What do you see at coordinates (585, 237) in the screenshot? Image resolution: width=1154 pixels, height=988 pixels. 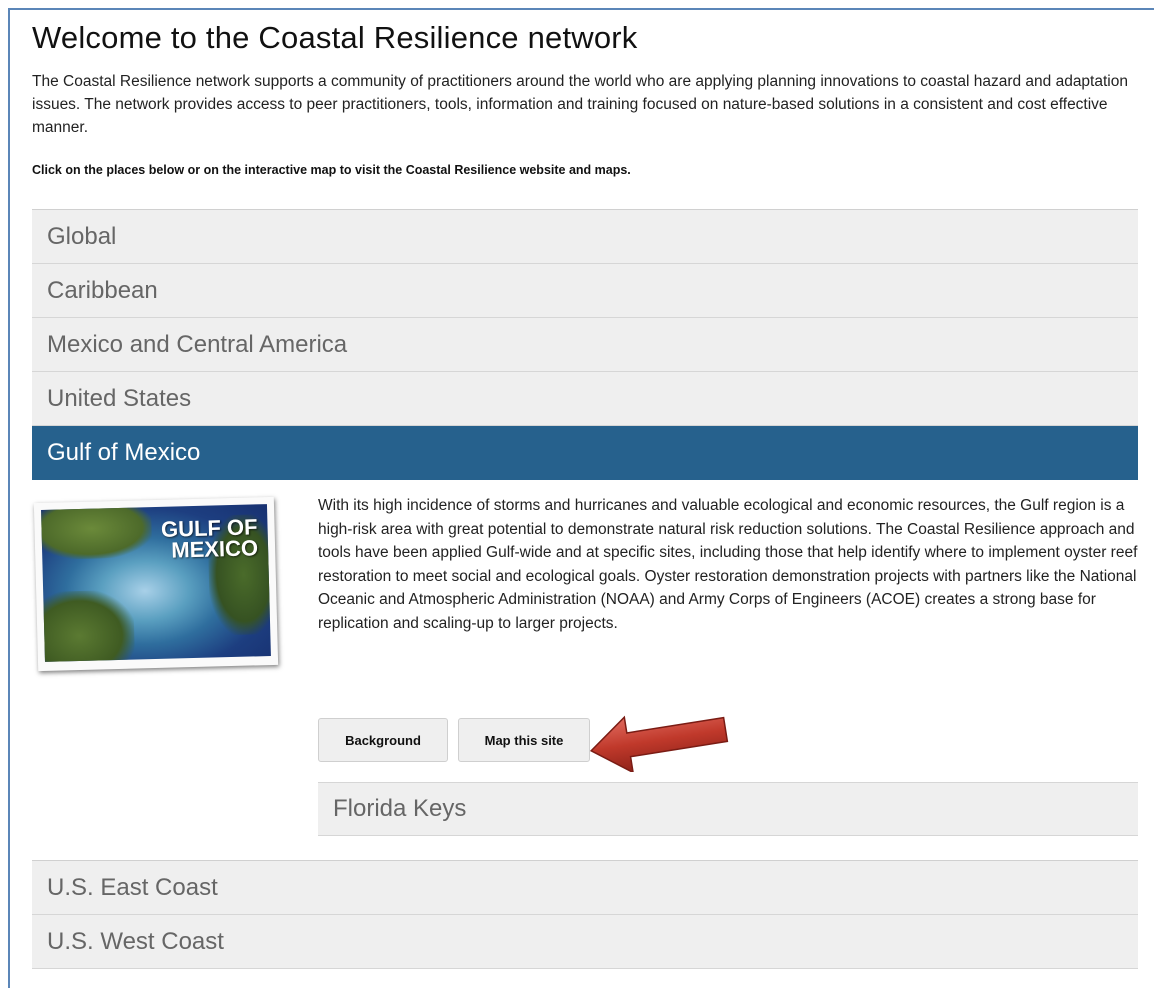 I see `accordion-item-global: Global` at bounding box center [585, 237].